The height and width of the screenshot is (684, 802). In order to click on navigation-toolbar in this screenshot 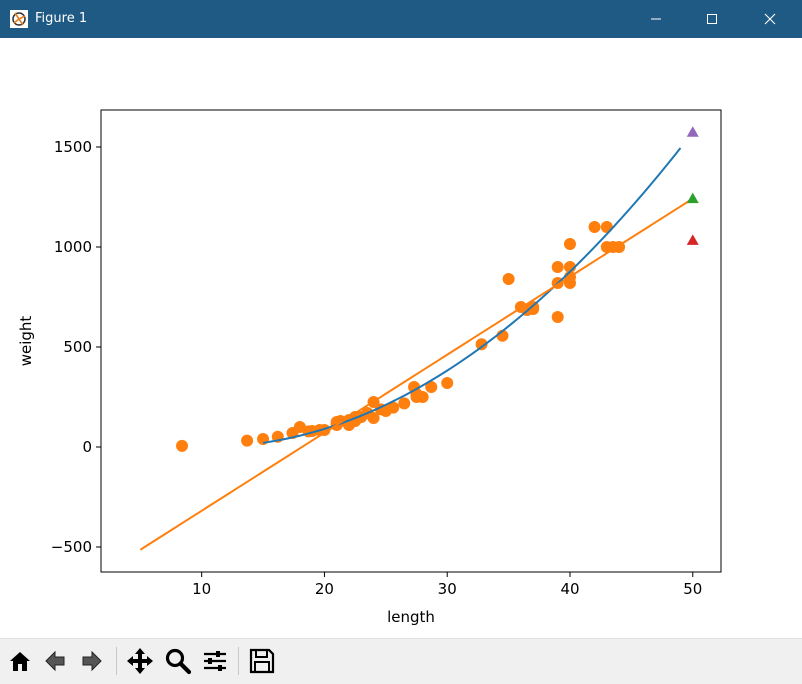, I will do `click(401, 661)`.